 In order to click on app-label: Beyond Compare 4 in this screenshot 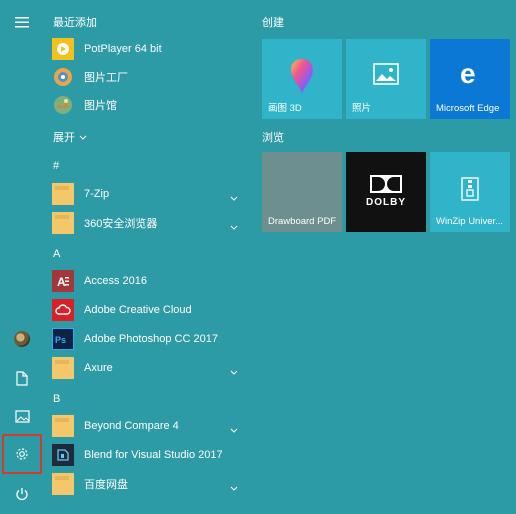, I will do `click(131, 426)`.